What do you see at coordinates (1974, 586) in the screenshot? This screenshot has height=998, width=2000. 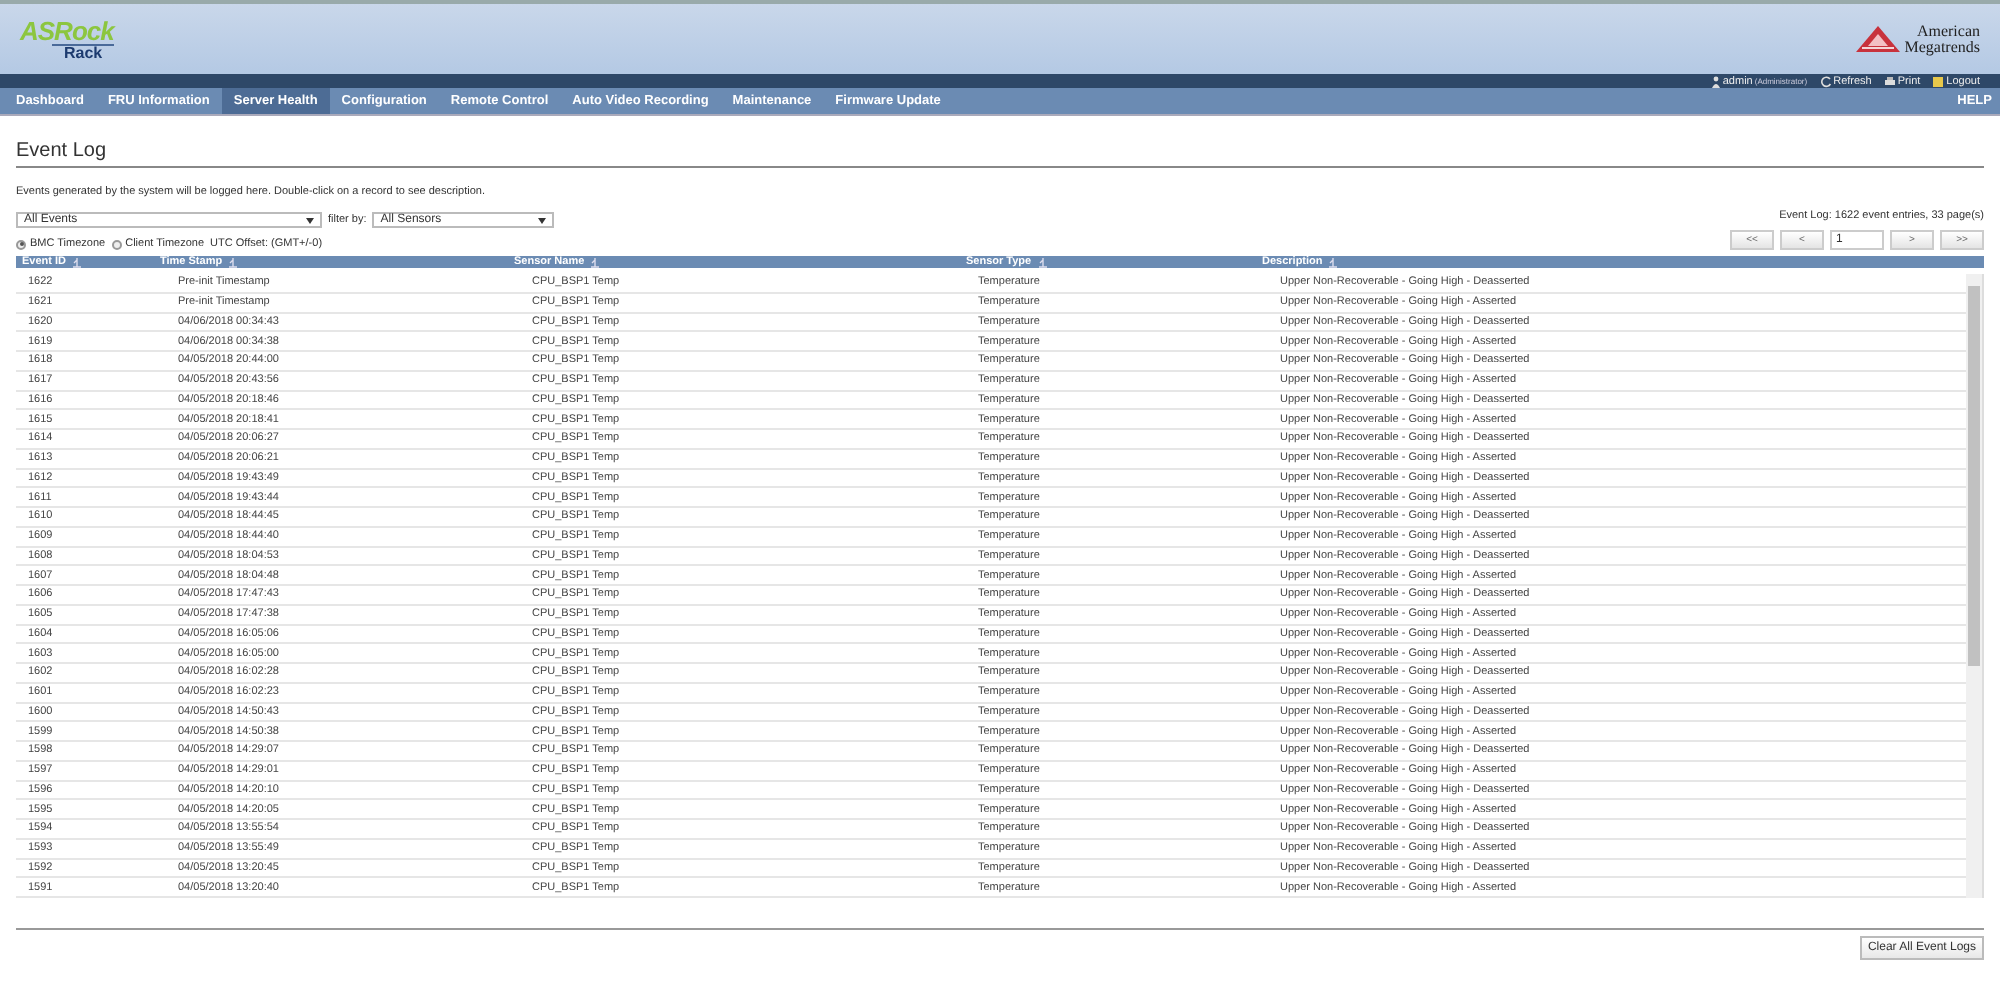 I see `scrollbar` at bounding box center [1974, 586].